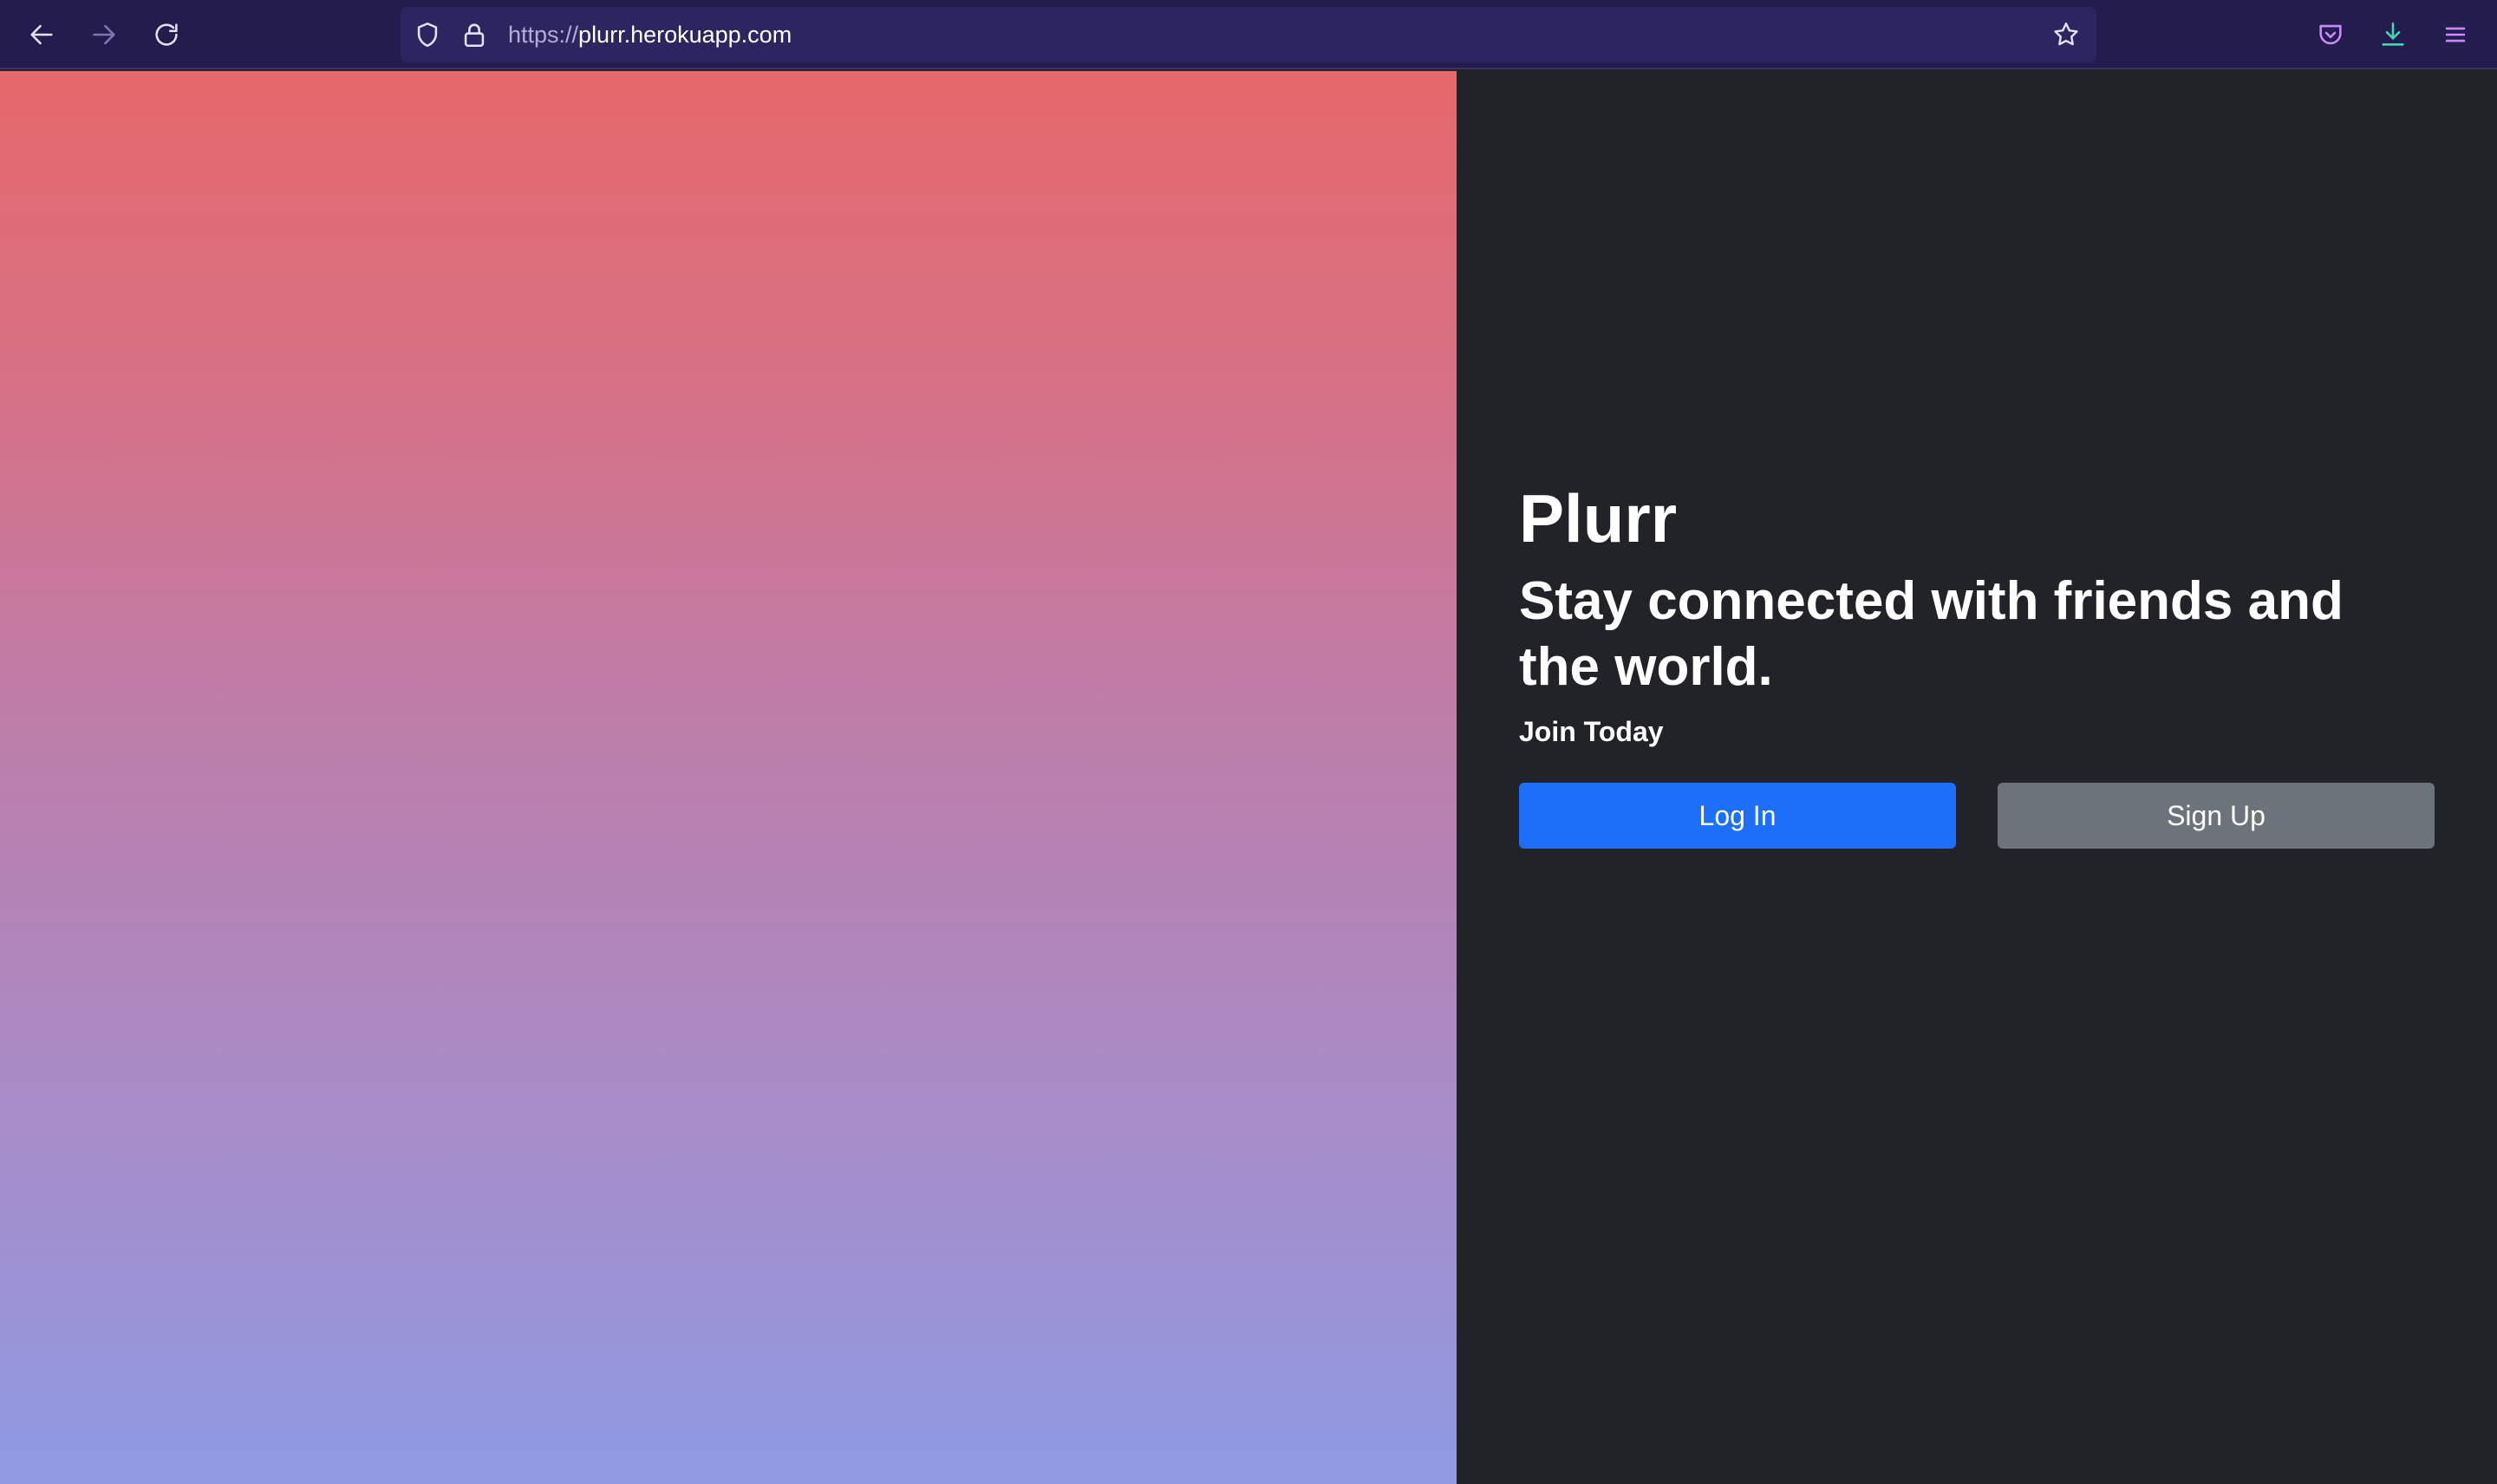 This screenshot has height=1484, width=2497. I want to click on shield-icon, so click(427, 34).